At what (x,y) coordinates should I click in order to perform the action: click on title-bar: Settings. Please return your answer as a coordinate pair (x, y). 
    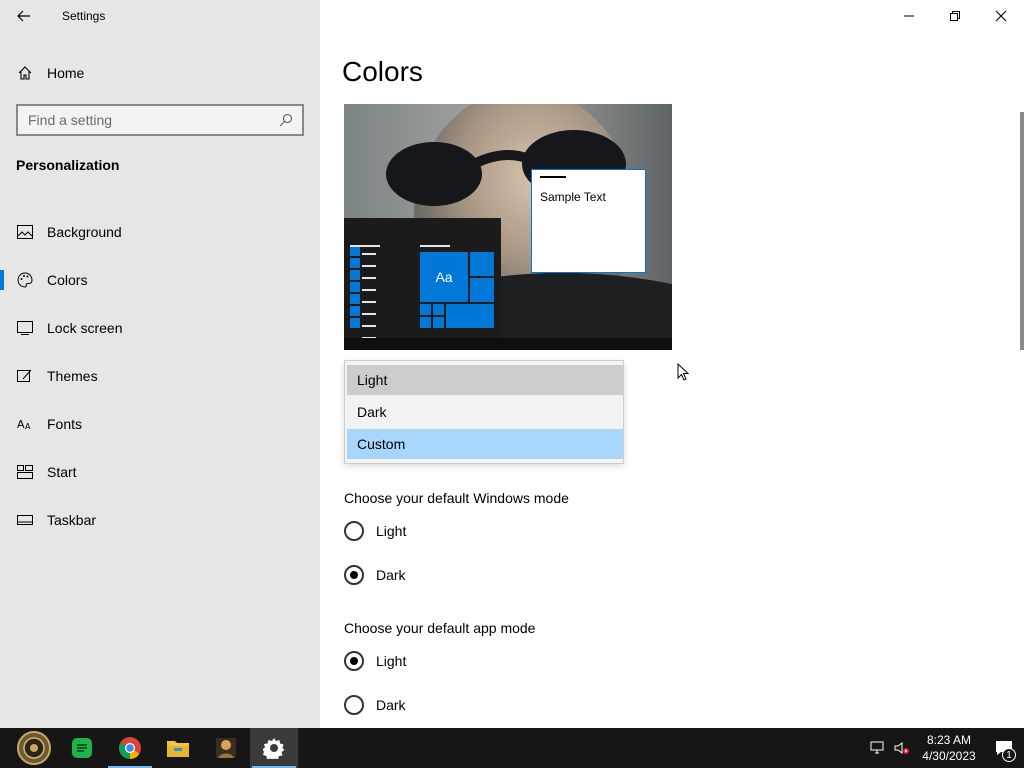
    Looking at the image, I should click on (160, 16).